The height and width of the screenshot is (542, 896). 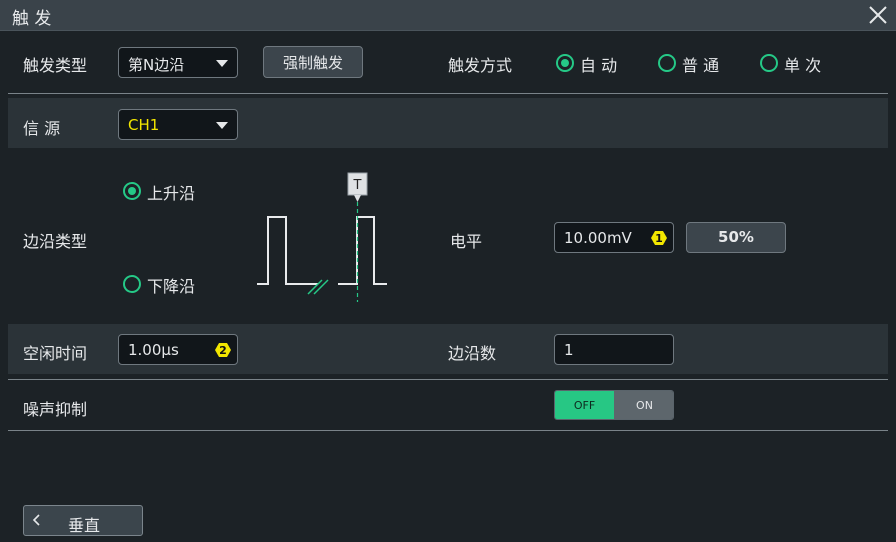 I want to click on trigger-type-dropdown: 第N边沿, so click(x=178, y=62).